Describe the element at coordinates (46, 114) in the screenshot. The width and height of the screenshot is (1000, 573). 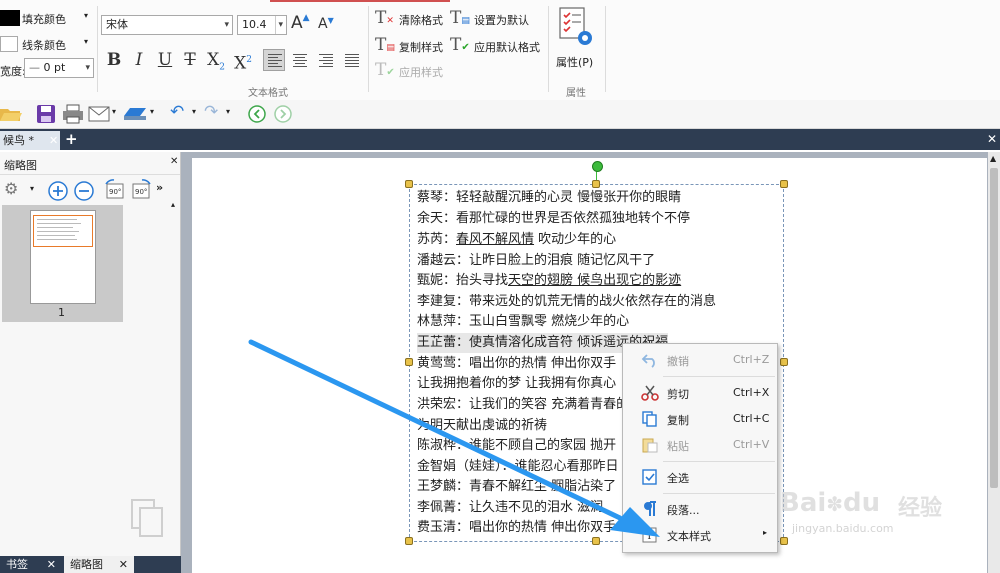
I see `save-icon` at that location.